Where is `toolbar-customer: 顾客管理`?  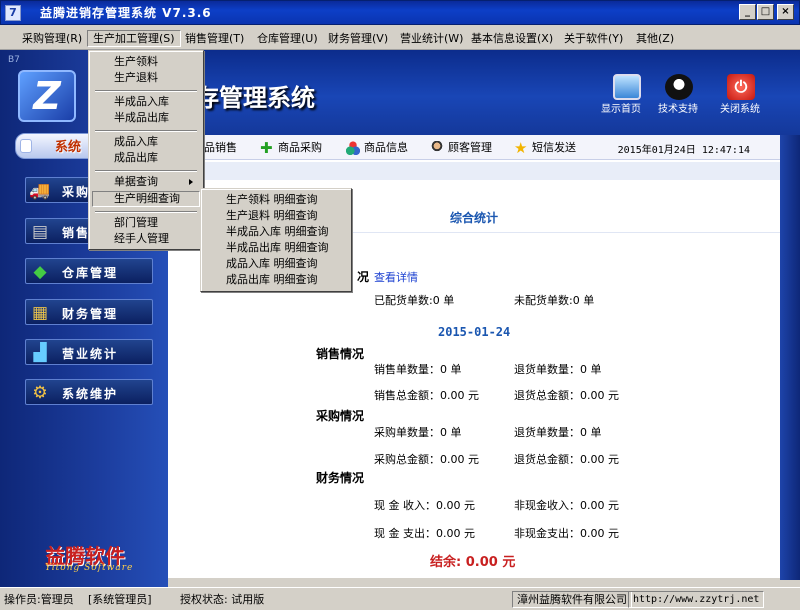 toolbar-customer: 顾客管理 is located at coordinates (461, 148).